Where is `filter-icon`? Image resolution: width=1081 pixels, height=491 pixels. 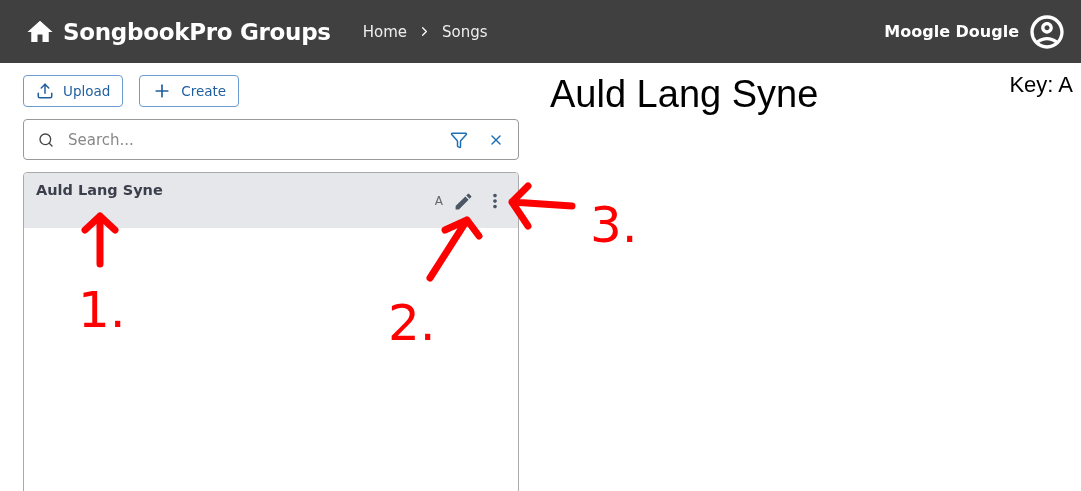 filter-icon is located at coordinates (459, 139).